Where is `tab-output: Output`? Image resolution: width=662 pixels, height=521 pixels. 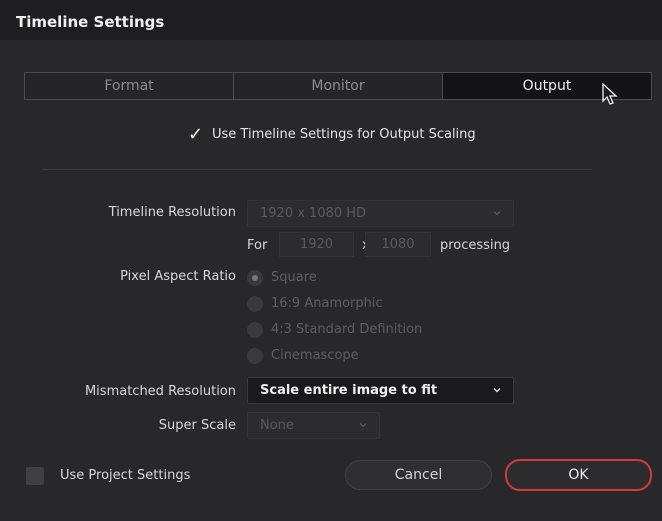 tab-output: Output is located at coordinates (547, 86).